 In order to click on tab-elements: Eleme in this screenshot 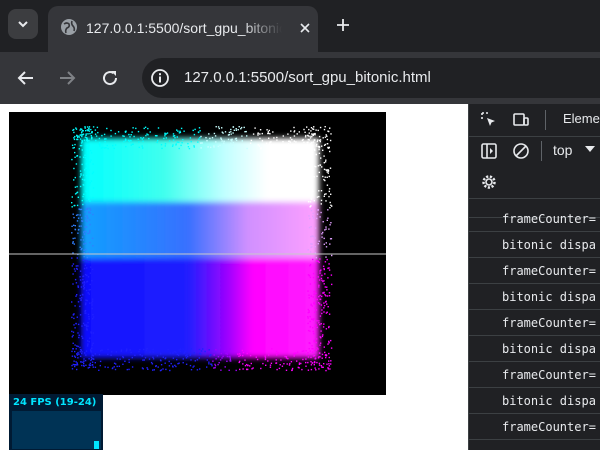, I will do `click(581, 118)`.